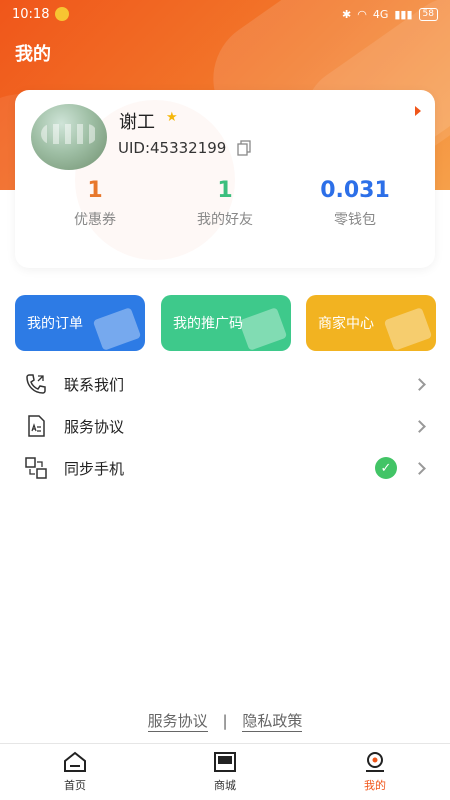 The width and height of the screenshot is (450, 800). Describe the element at coordinates (355, 203) in the screenshot. I see `stat-wallet: 0.031 零钱包` at that location.